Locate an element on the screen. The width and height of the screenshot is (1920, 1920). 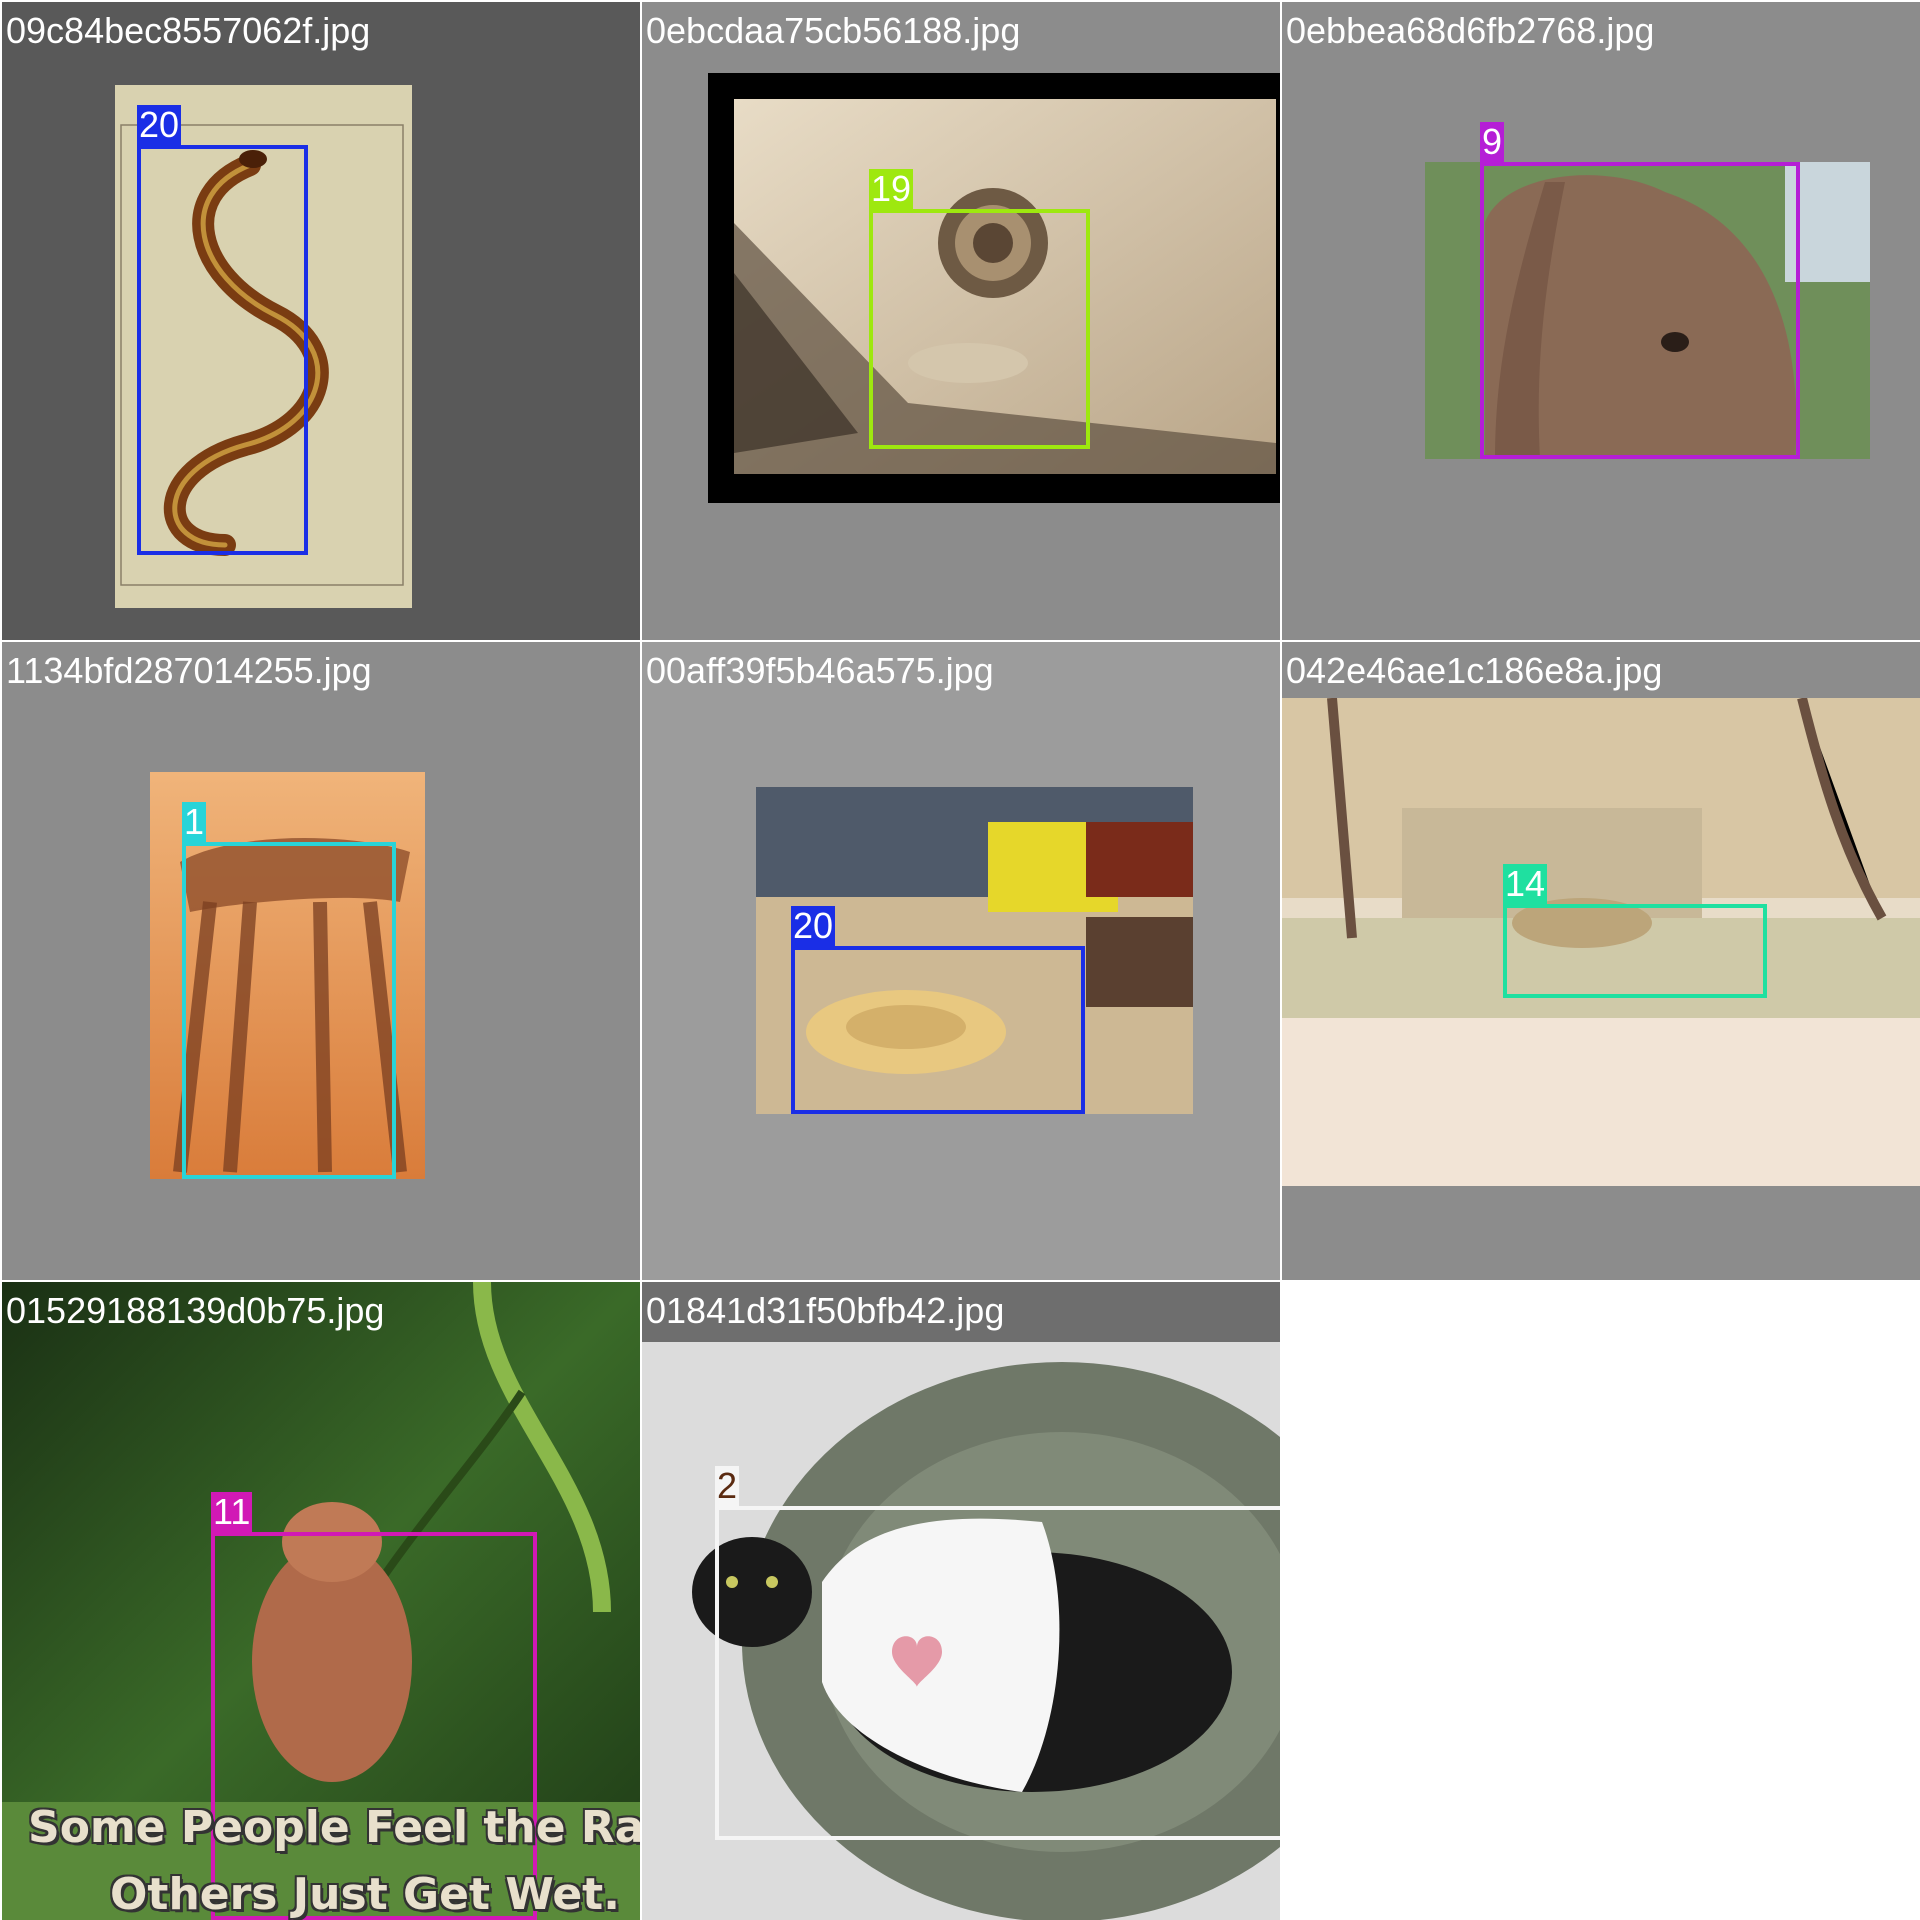
tile-filename: 01841d31f50bfb42.jpg is located at coordinates (825, 1310).